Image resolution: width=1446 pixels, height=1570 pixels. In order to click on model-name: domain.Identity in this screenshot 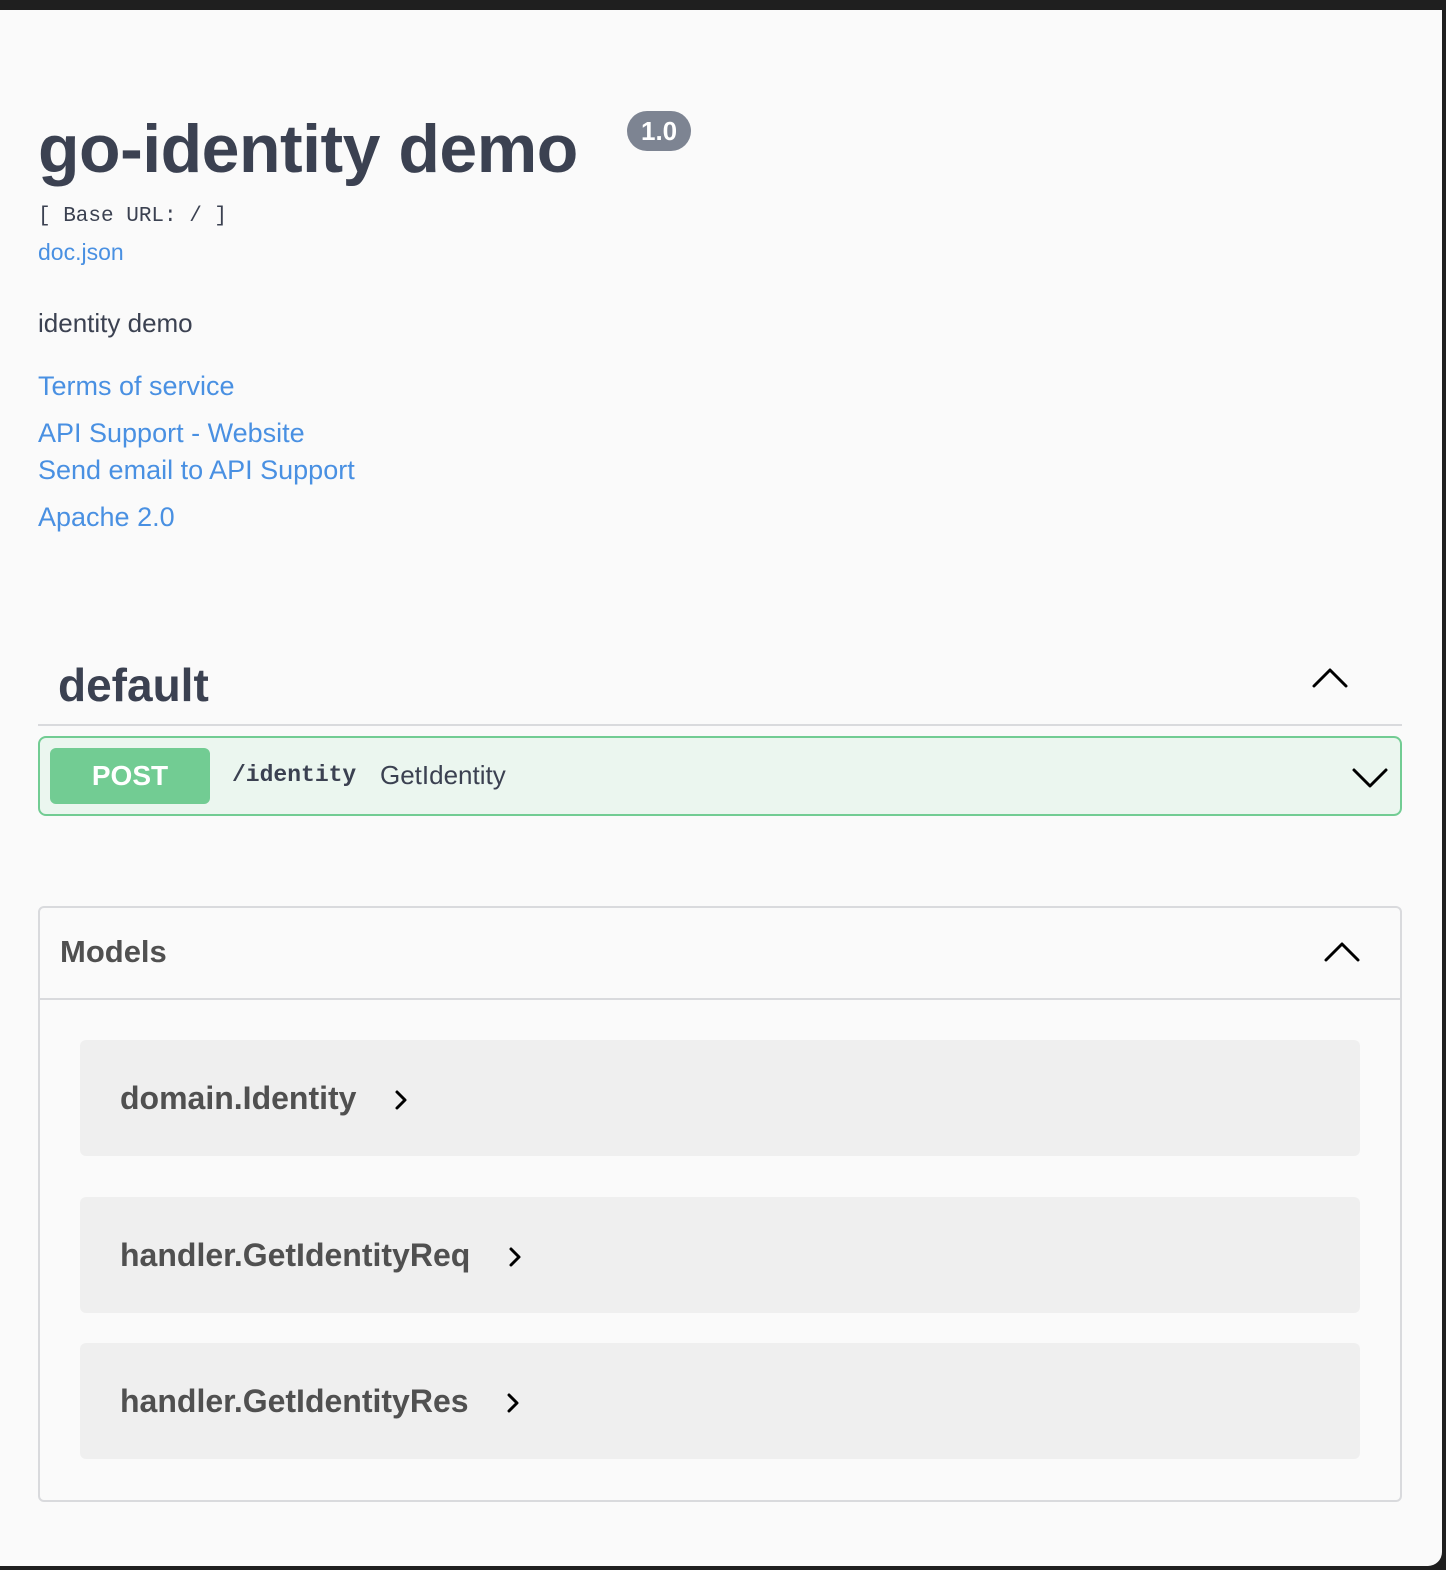, I will do `click(238, 1098)`.